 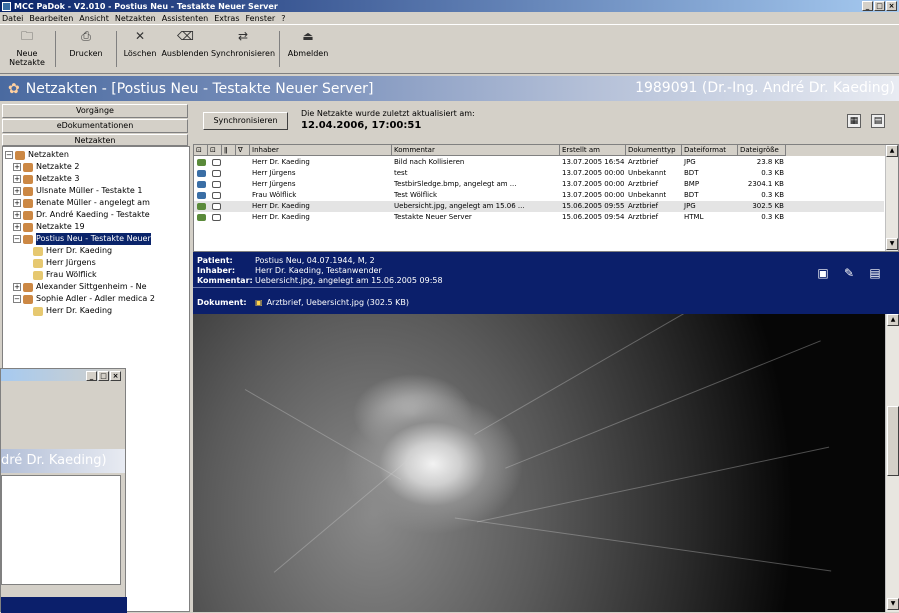 What do you see at coordinates (64, 263) in the screenshot?
I see `tree-item: Herr Jürgens` at bounding box center [64, 263].